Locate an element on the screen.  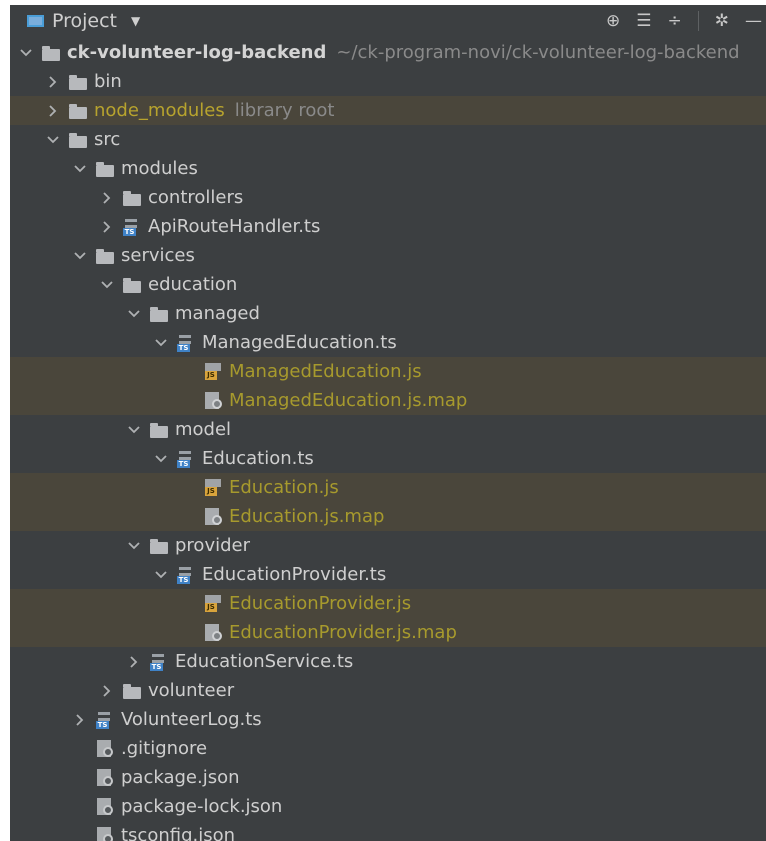
tree-item-label: EducationProvider.js is located at coordinates (320, 603).